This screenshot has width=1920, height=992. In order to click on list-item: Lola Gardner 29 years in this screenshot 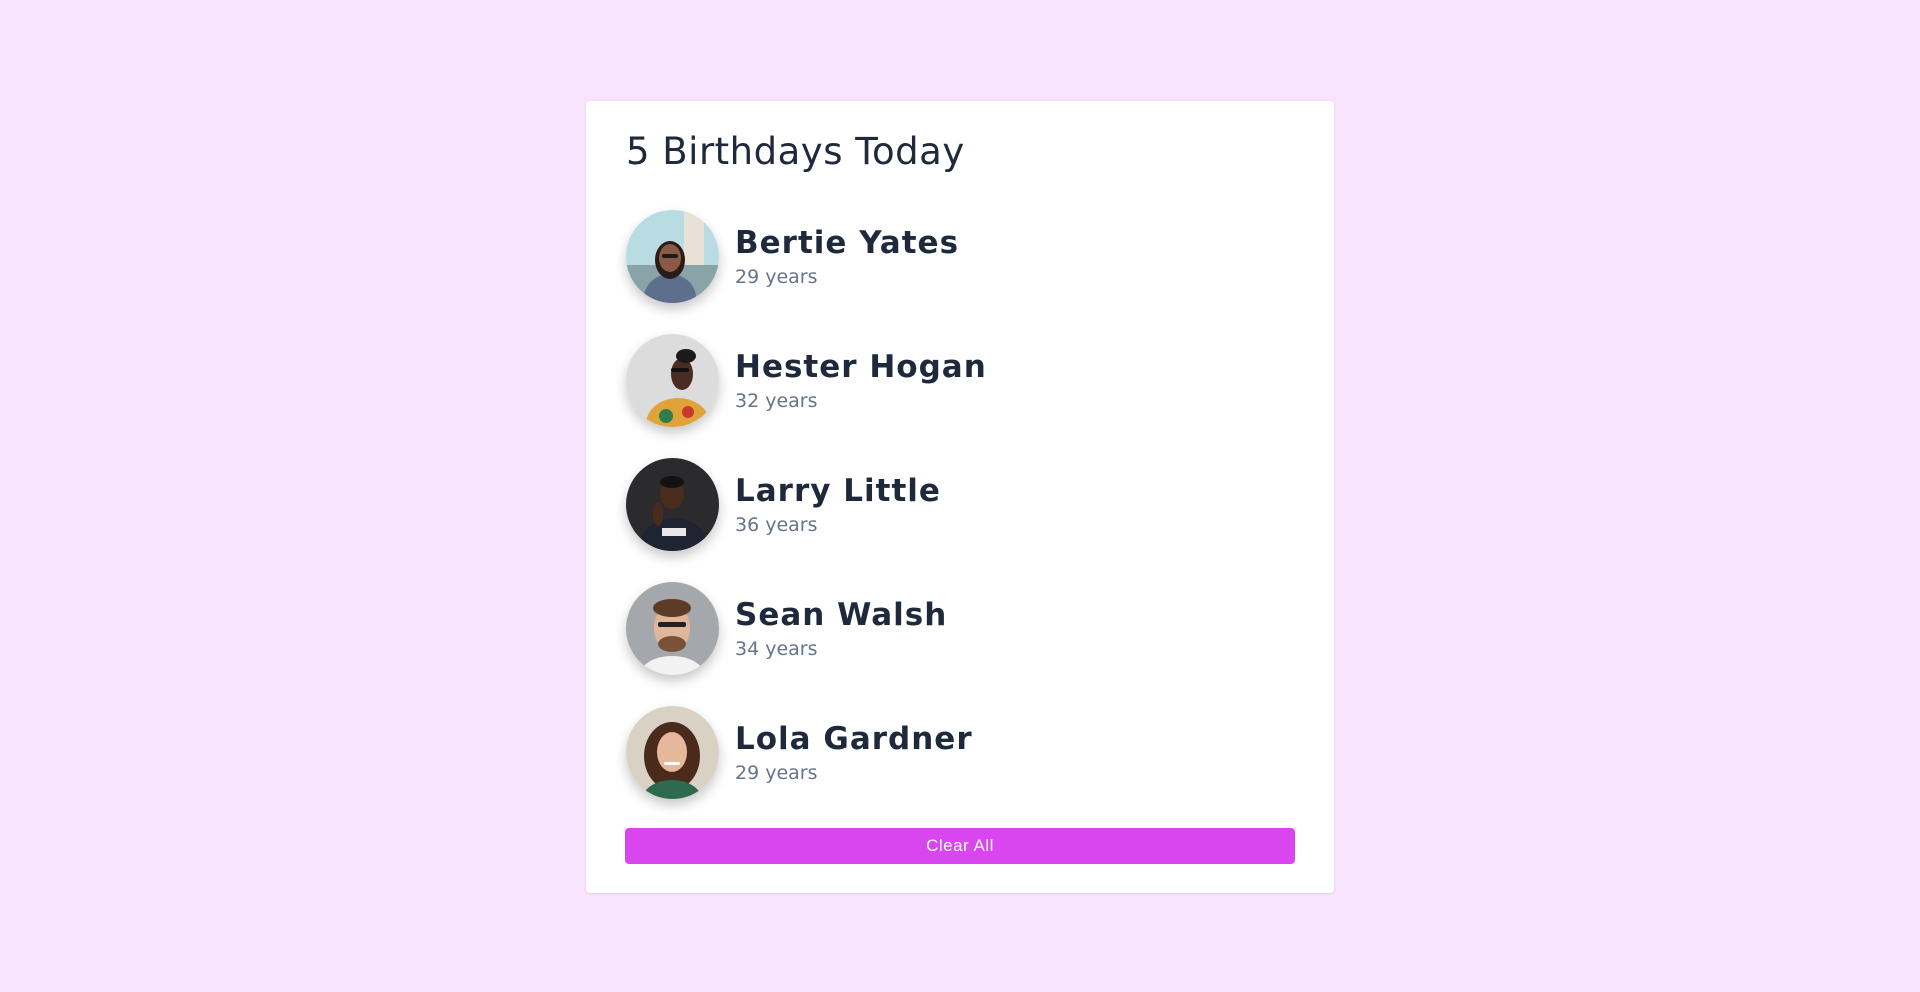, I will do `click(960, 752)`.